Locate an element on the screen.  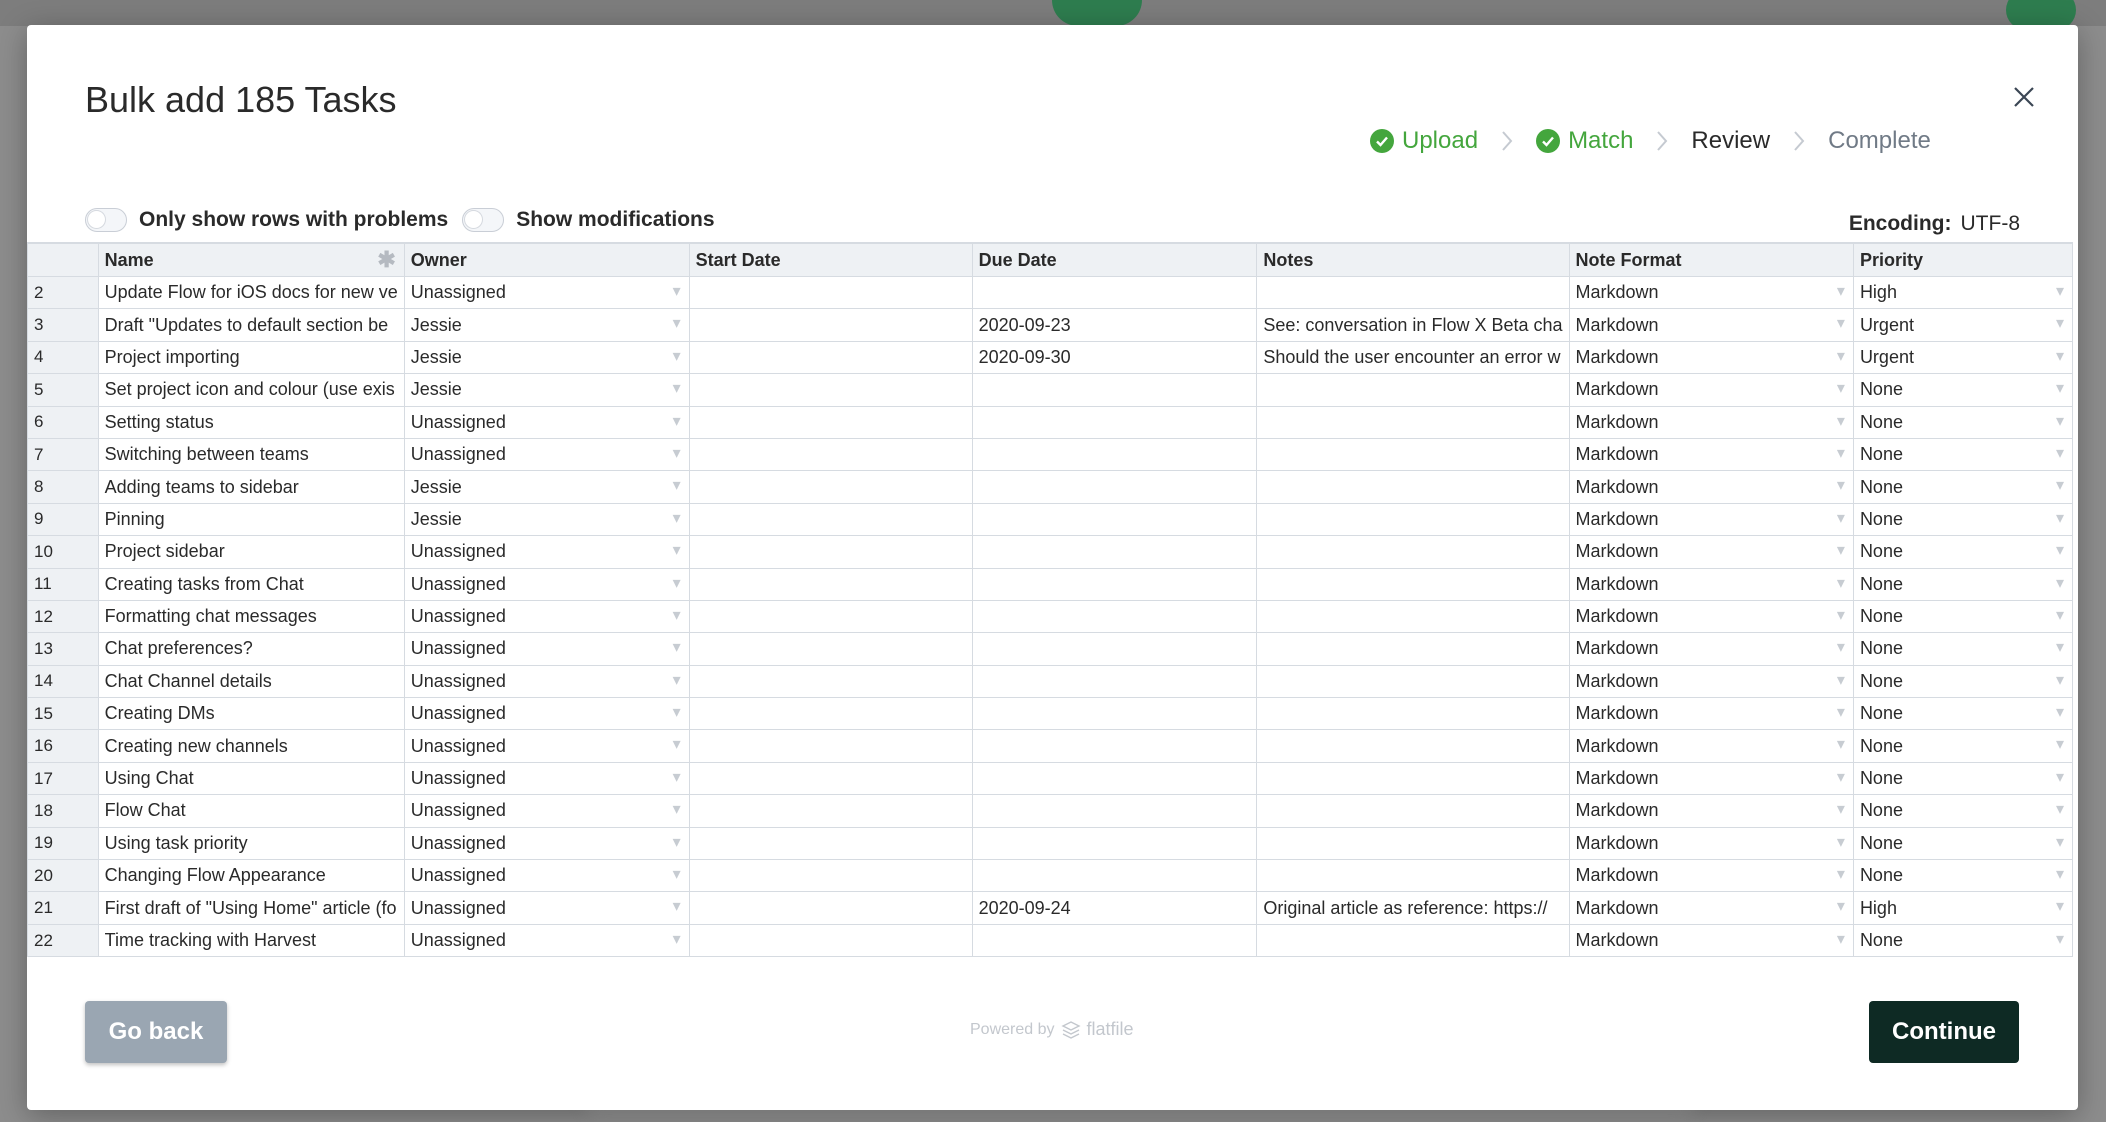
continue-button: Continue is located at coordinates (1944, 1032).